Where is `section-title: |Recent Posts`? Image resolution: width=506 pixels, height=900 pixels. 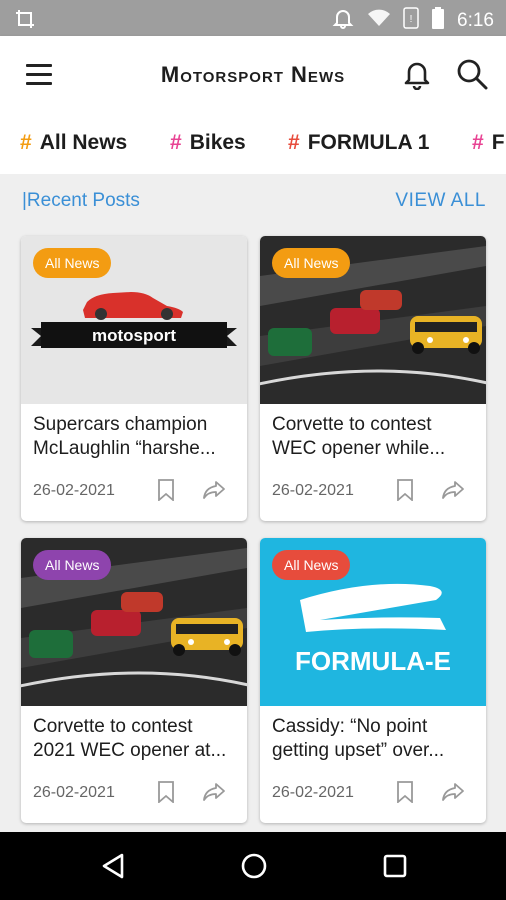 section-title: |Recent Posts is located at coordinates (81, 200).